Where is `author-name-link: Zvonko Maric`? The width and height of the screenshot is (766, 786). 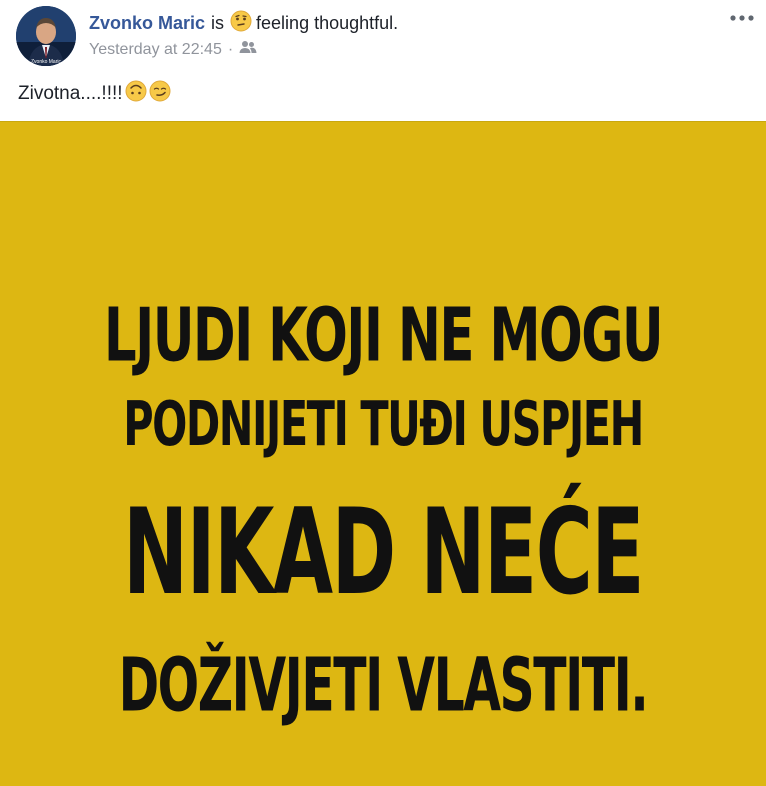 author-name-link: Zvonko Maric is located at coordinates (147, 23).